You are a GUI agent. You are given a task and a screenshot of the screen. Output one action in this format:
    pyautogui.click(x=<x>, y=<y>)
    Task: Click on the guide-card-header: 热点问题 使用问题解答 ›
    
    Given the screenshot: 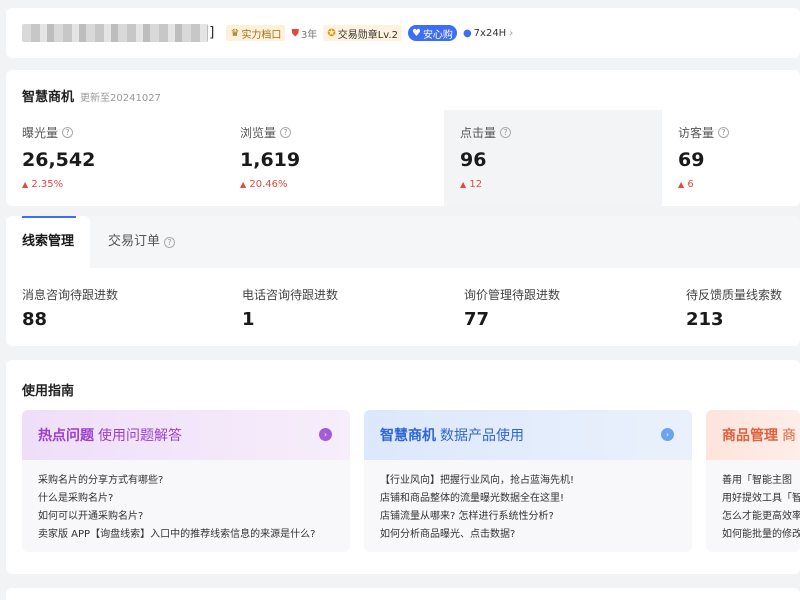 What is the action you would take?
    pyautogui.click(x=186, y=435)
    